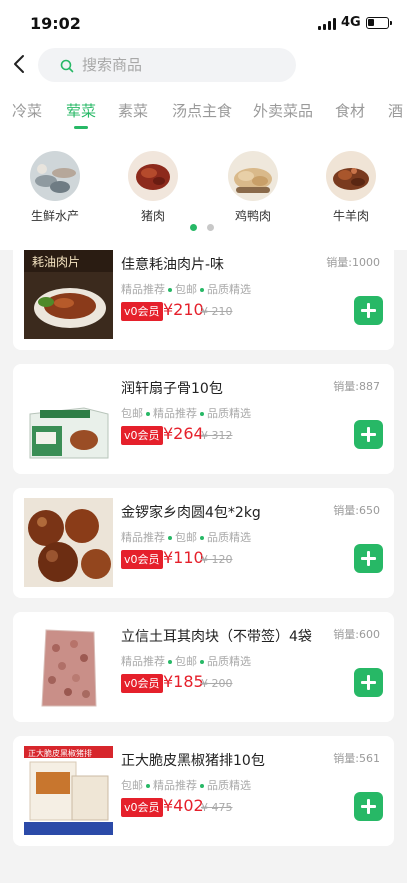  I want to click on search-bar, so click(167, 65).